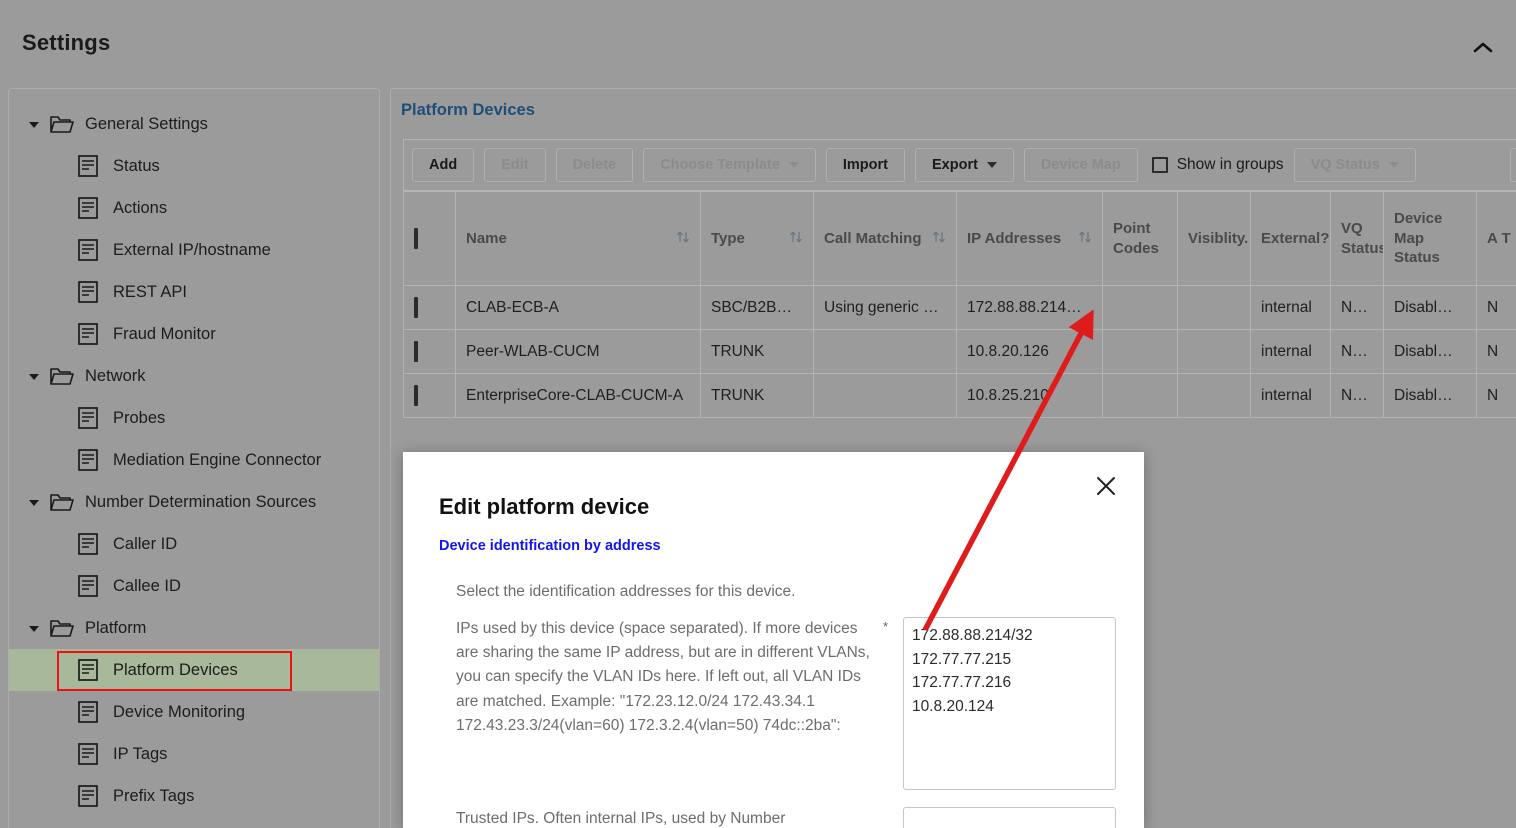  I want to click on add-button: Add, so click(443, 165).